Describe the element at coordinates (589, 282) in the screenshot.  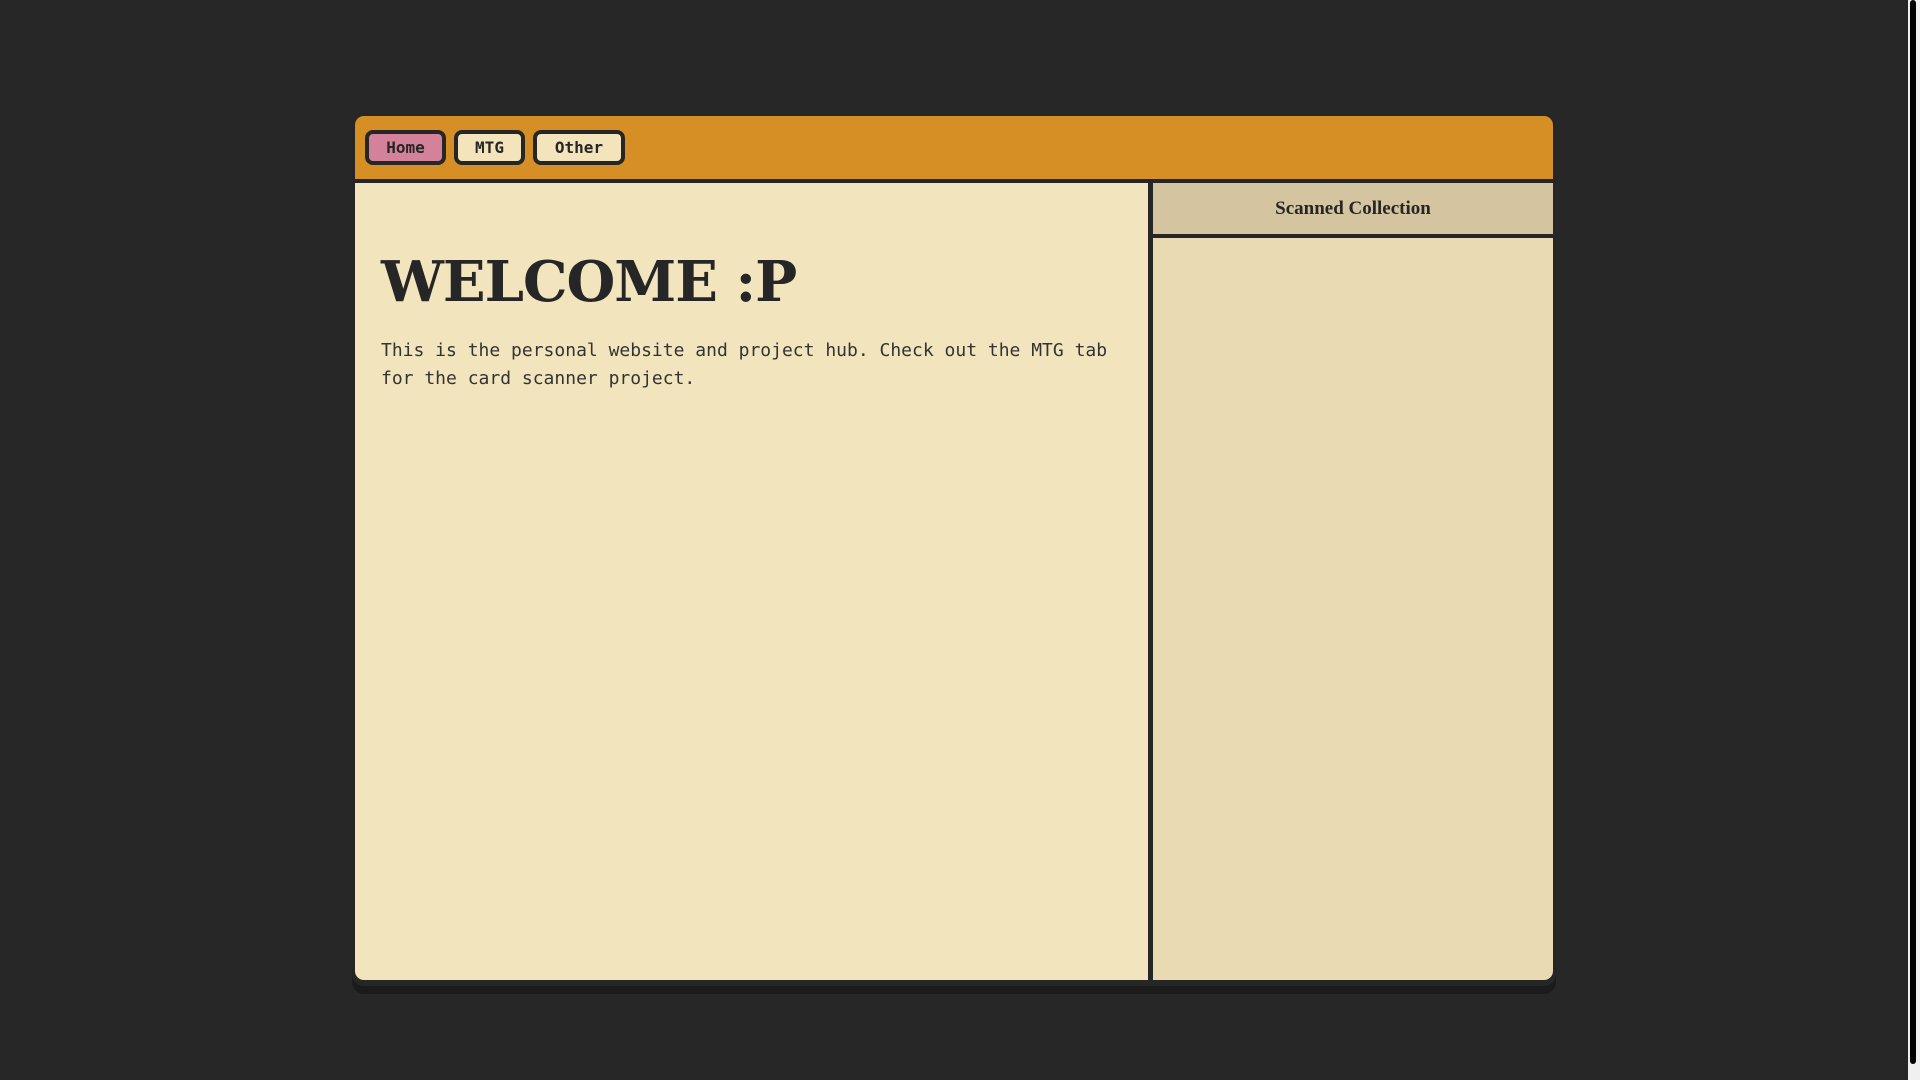
I see `page-title: WELCOME :P` at that location.